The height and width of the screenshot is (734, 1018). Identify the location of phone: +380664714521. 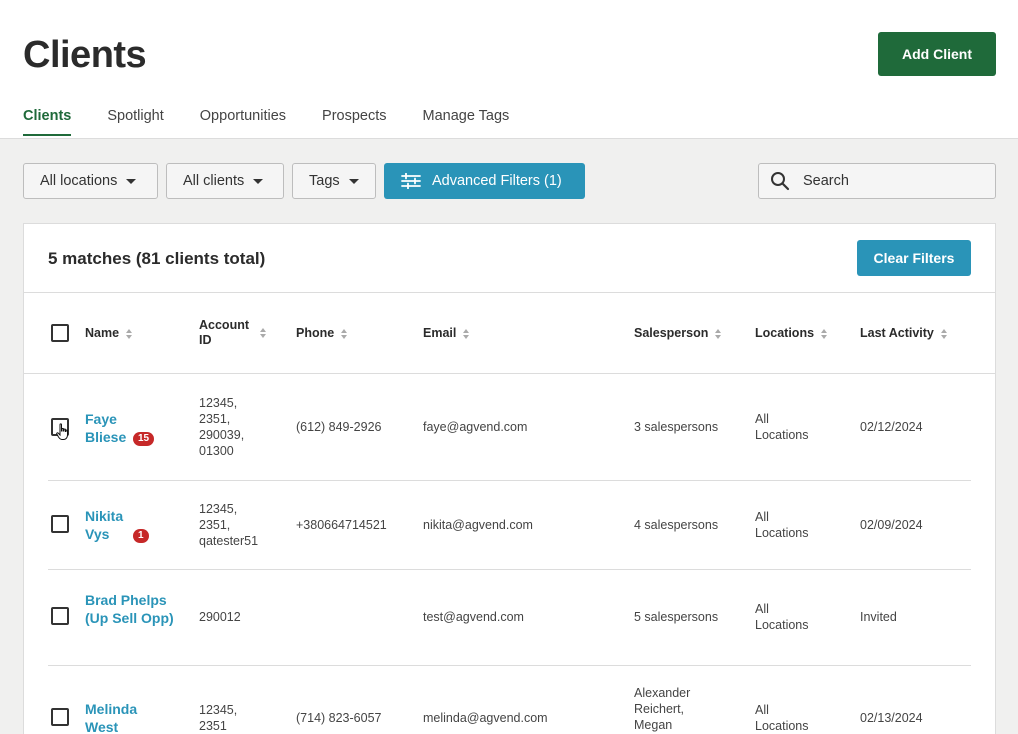
(341, 525).